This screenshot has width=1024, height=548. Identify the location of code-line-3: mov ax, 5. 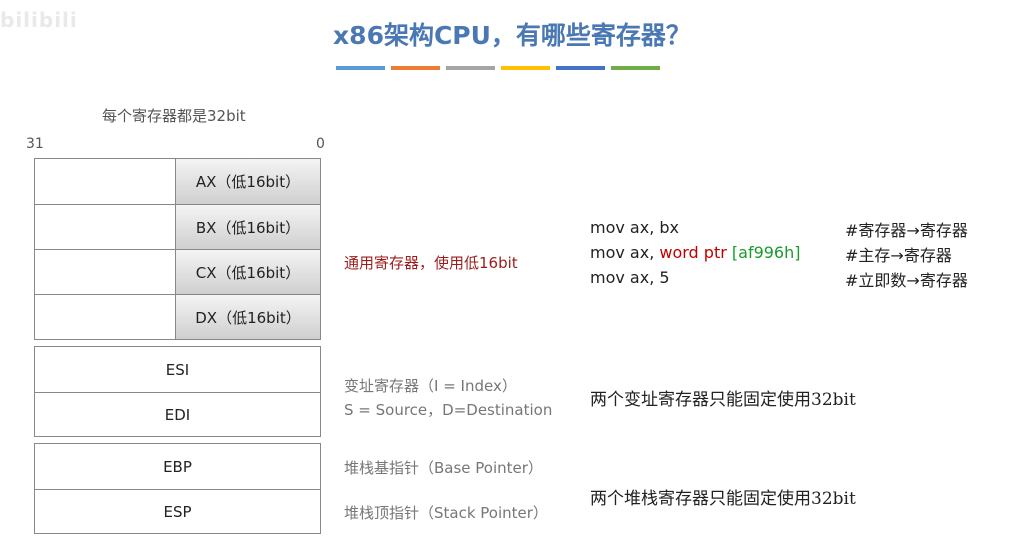
(630, 277).